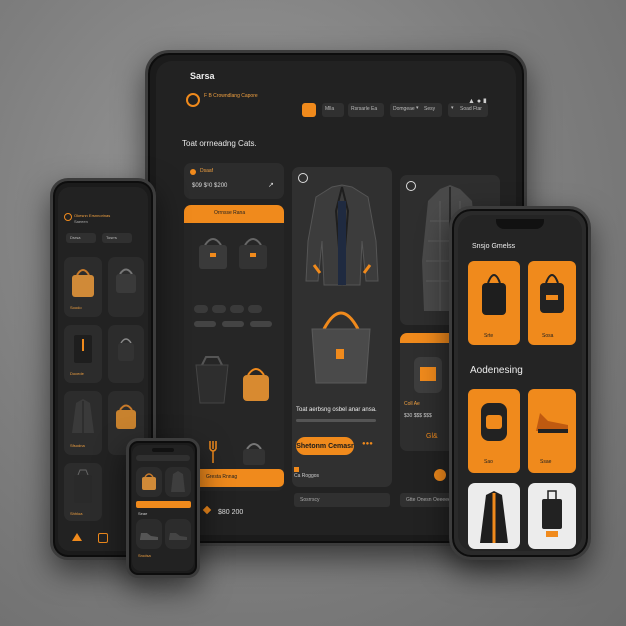  I want to click on small-phone-screen: Seae Srodsa, so click(163, 508).